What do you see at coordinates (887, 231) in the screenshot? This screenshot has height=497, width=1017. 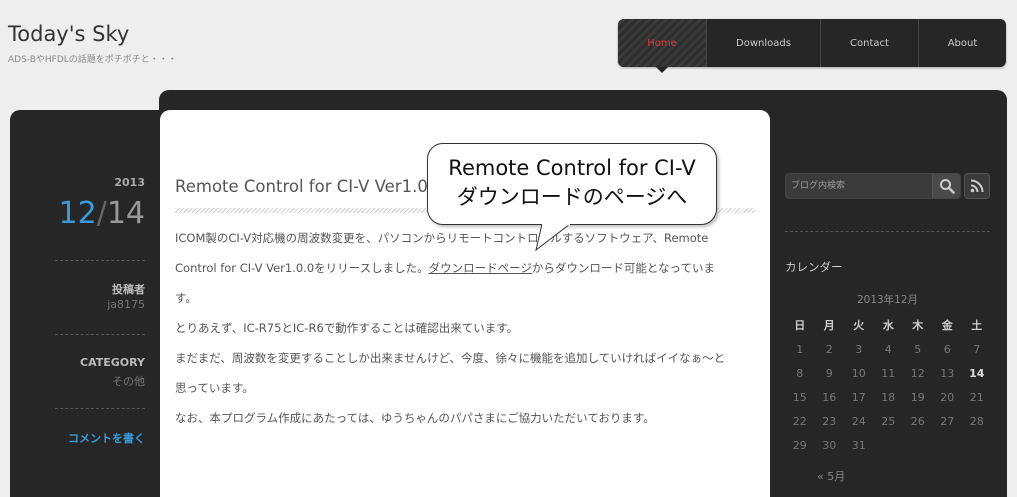 I see `sidebar-divider` at bounding box center [887, 231].